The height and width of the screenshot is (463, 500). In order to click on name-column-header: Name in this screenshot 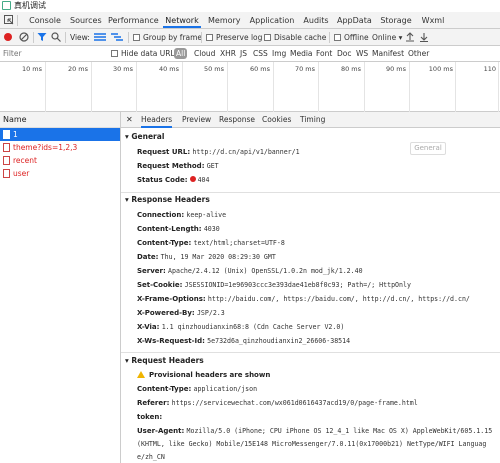, I will do `click(60, 120)`.